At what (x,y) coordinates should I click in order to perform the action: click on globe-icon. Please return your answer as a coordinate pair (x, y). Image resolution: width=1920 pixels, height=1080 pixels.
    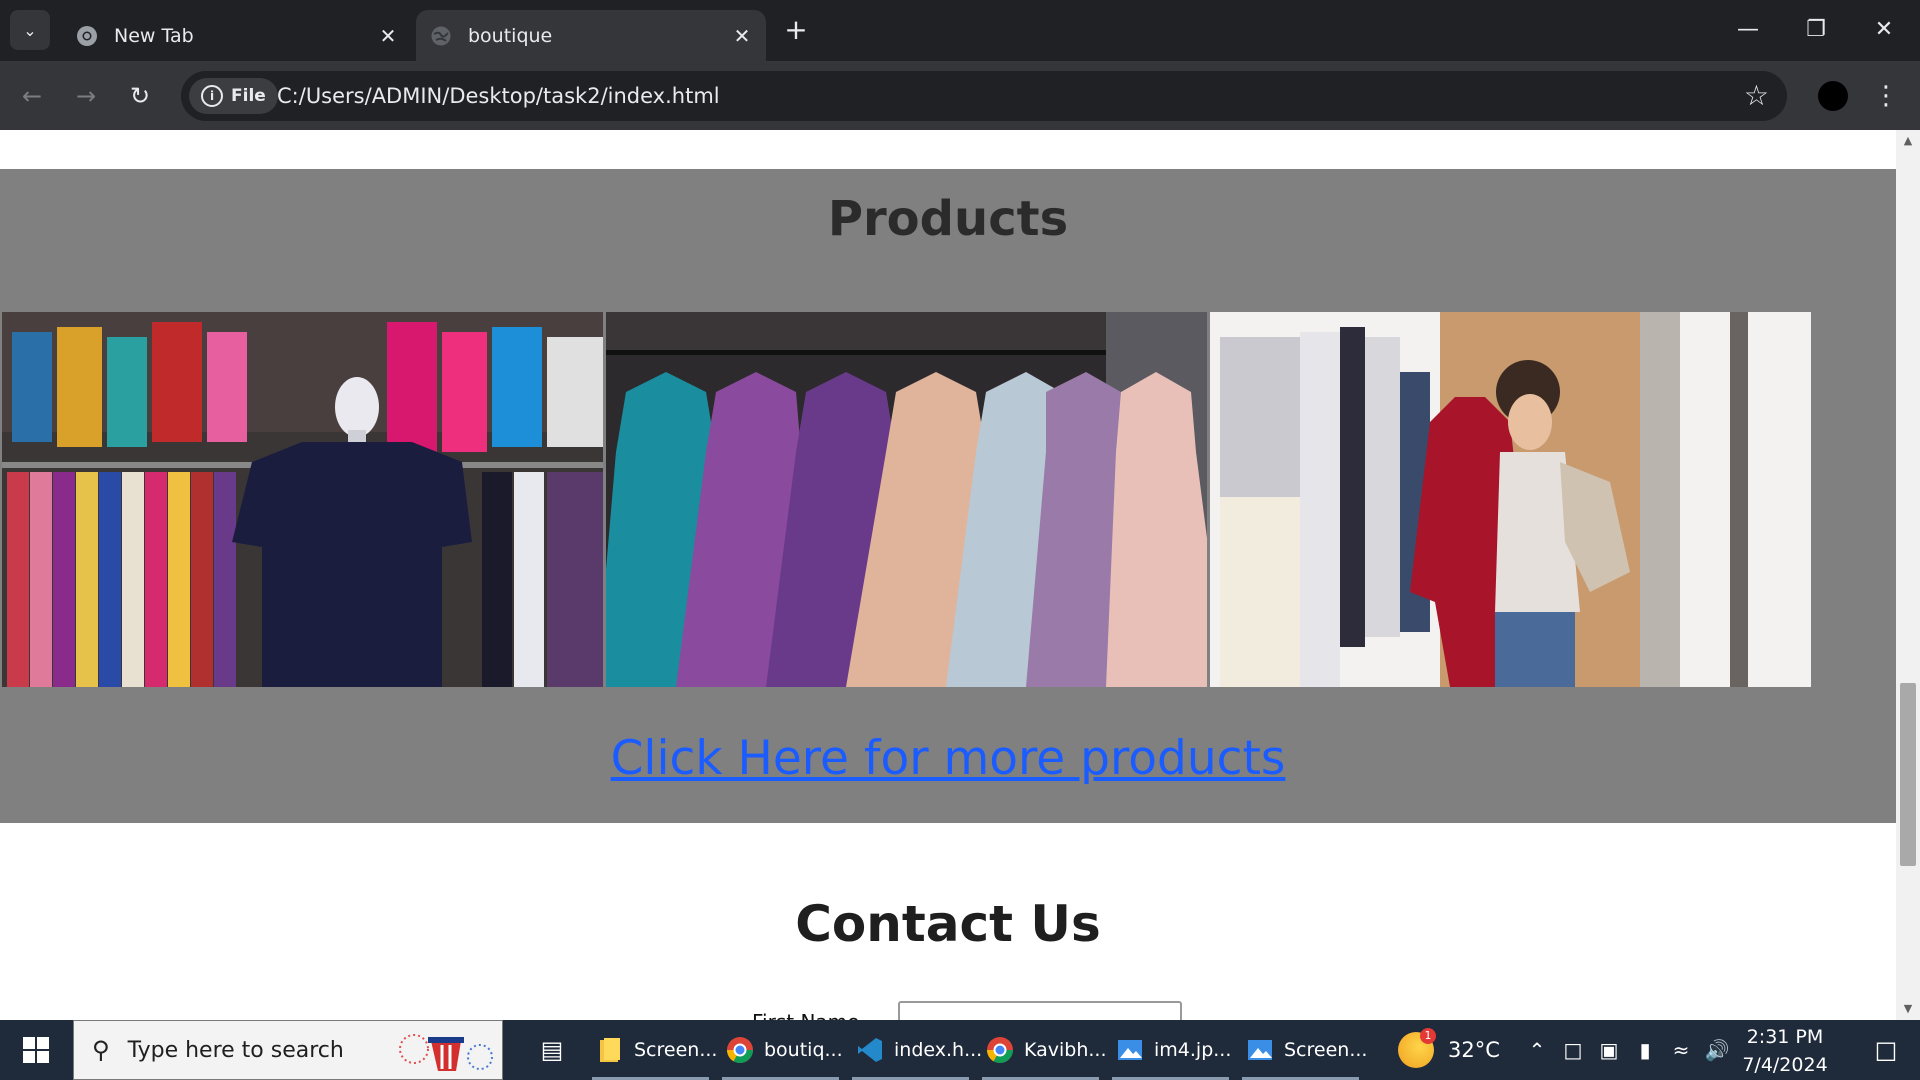
    Looking at the image, I should click on (441, 35).